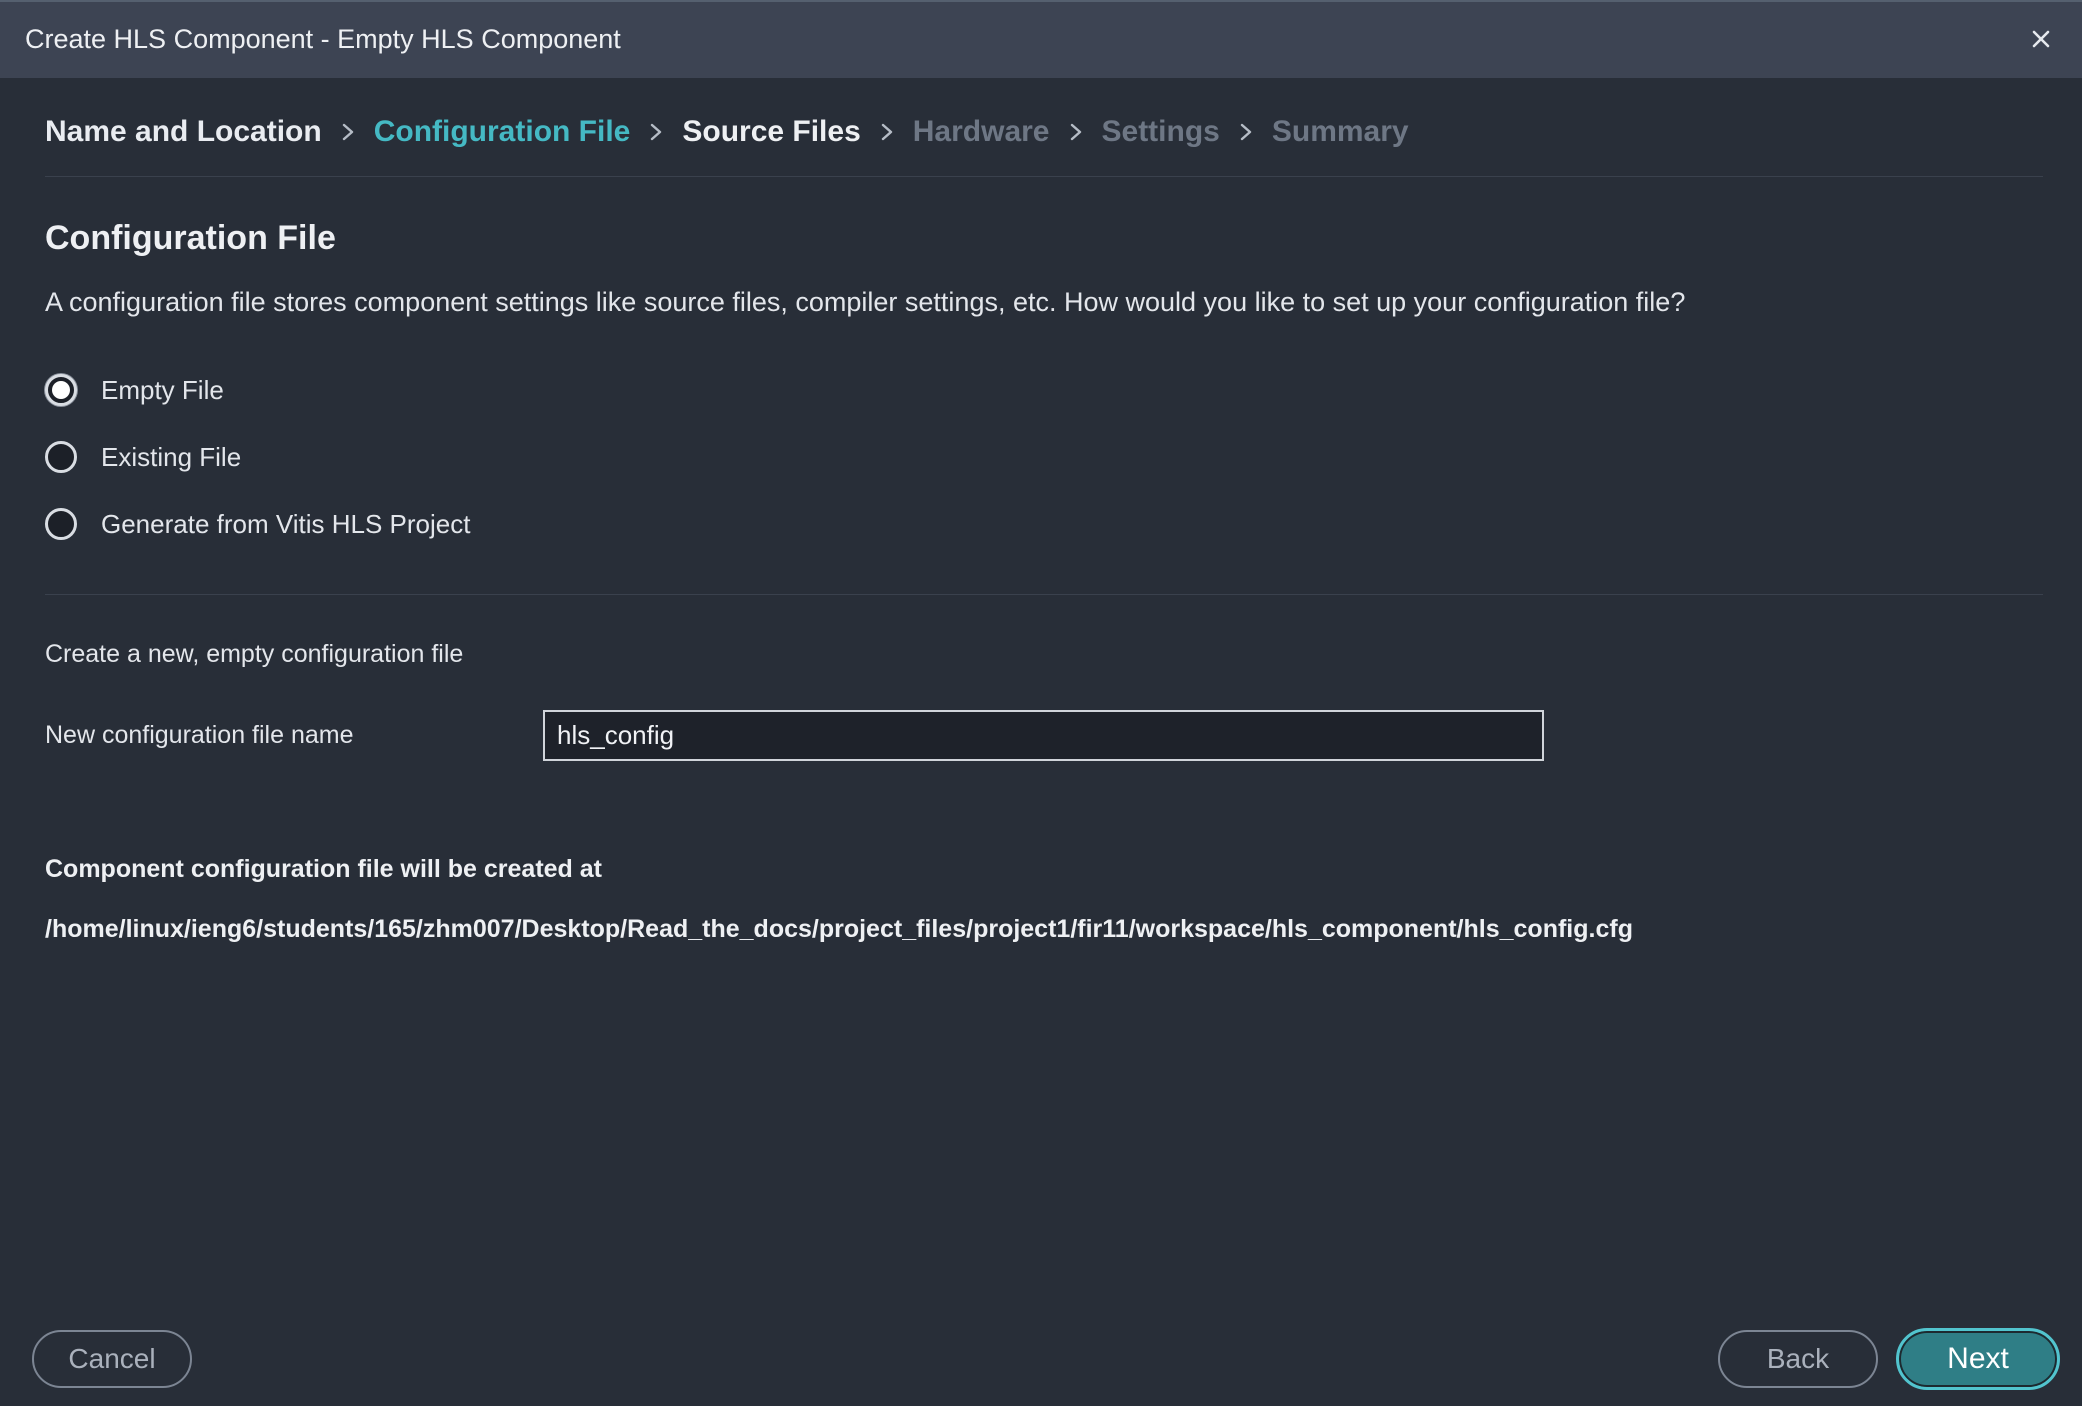 The image size is (2082, 1406). I want to click on config-file-name-label: New configuration file name, so click(199, 735).